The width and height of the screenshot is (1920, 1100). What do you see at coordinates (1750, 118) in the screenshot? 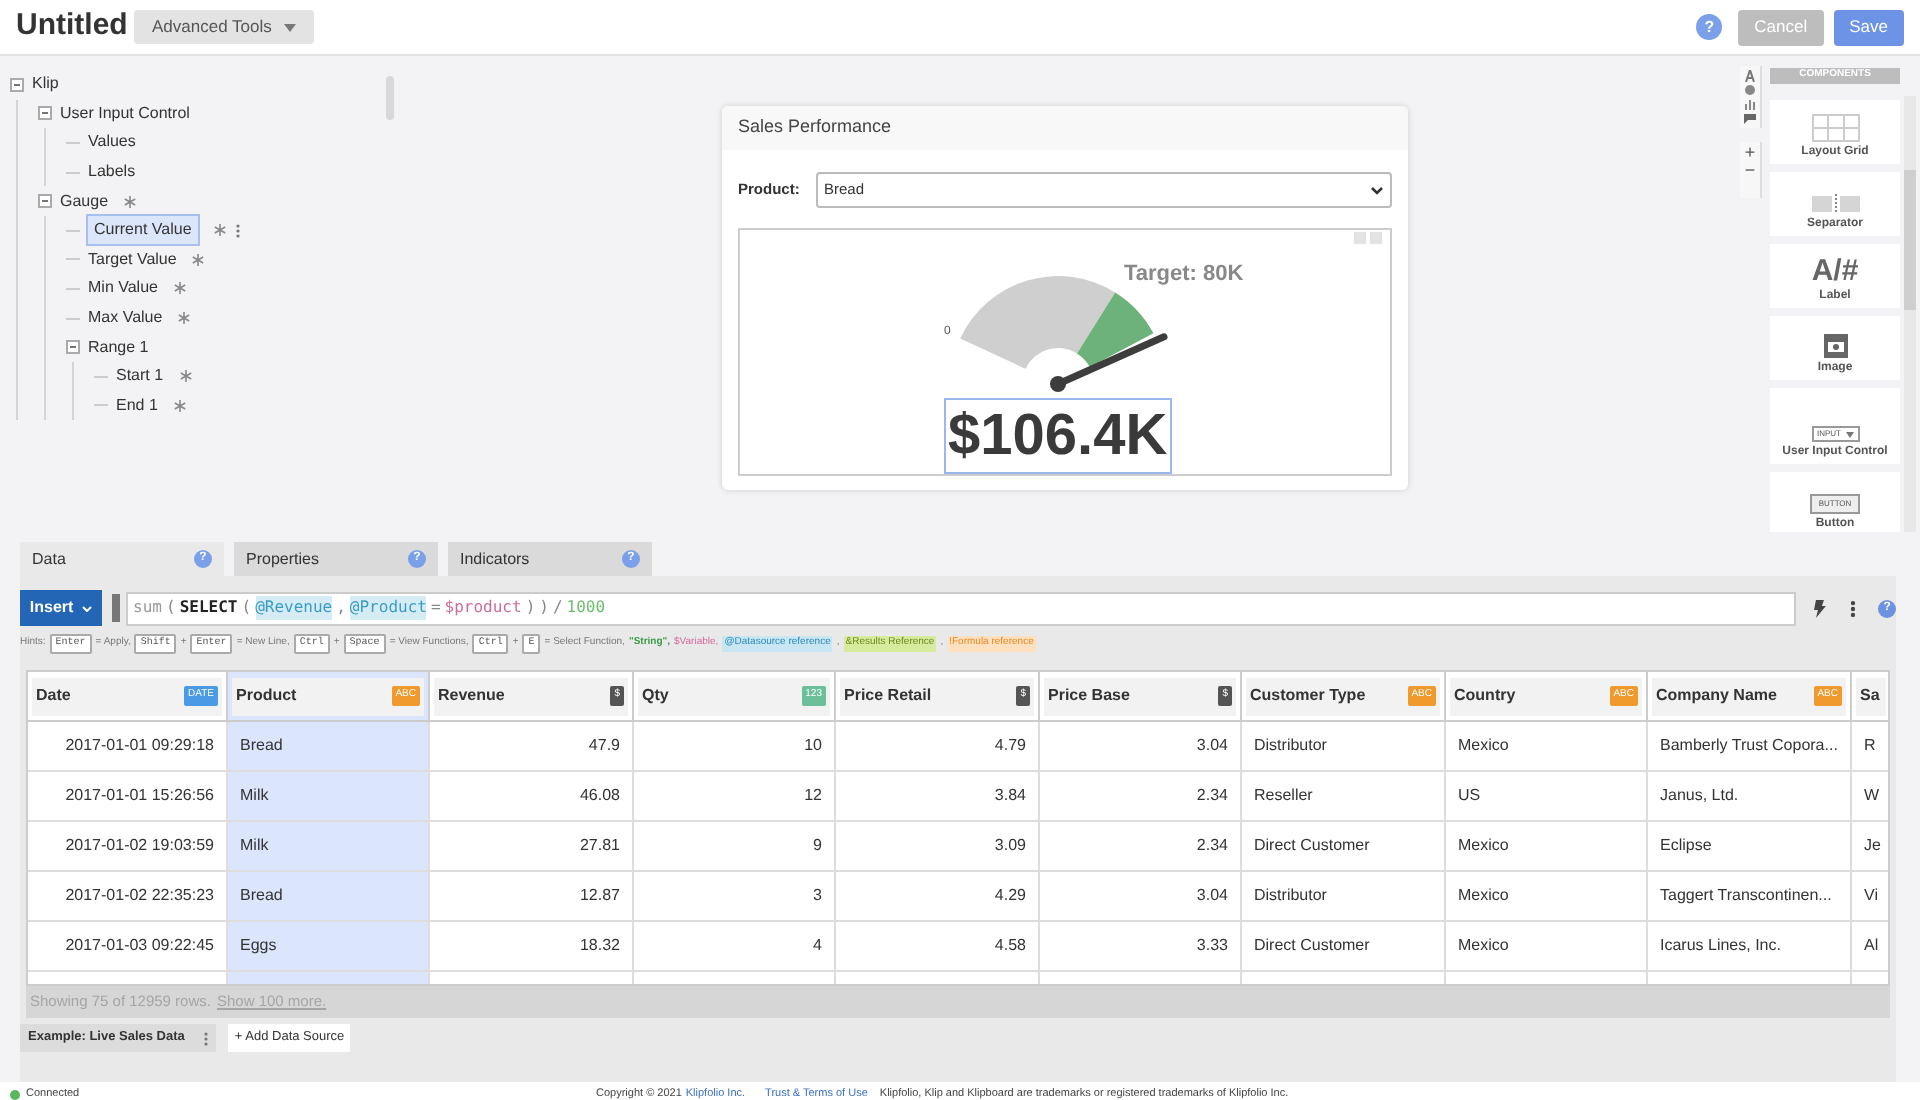
I see `chat-icon` at bounding box center [1750, 118].